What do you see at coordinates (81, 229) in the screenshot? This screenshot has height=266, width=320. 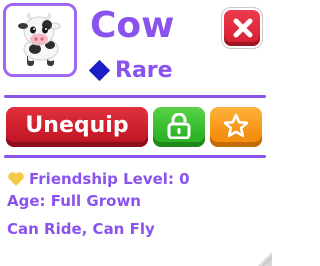 I see `pet-abilities: Can Ride, Can Fly` at bounding box center [81, 229].